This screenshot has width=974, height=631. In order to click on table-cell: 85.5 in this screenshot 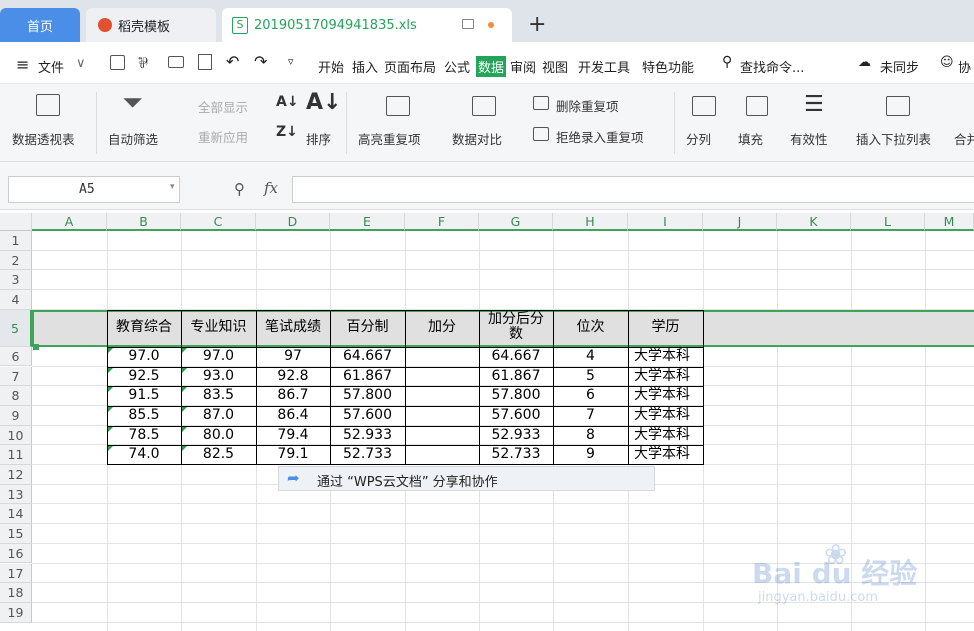, I will do `click(144, 416)`.